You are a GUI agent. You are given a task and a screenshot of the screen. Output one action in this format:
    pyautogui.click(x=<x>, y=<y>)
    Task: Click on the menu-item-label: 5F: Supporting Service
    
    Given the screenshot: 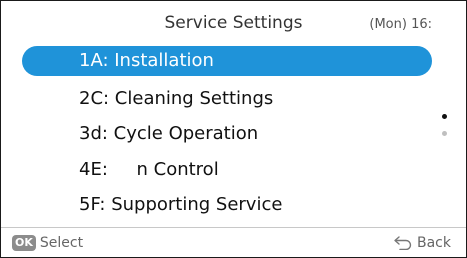 What is the action you would take?
    pyautogui.click(x=181, y=204)
    